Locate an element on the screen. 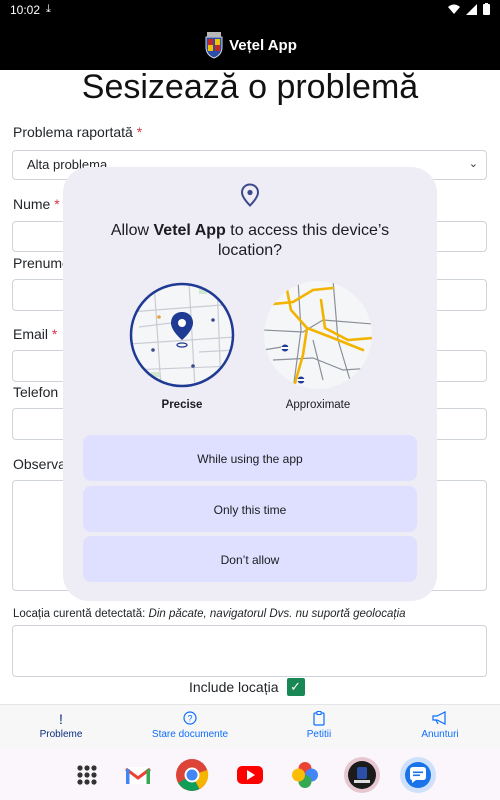 This screenshot has height=800, width=500. precise-label: Precise is located at coordinates (182, 405).